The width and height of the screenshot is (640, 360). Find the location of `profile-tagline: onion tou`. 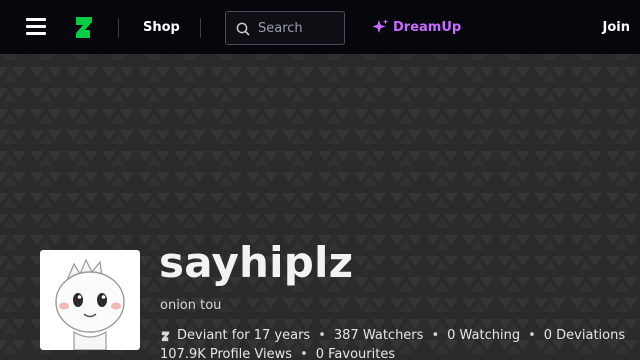

profile-tagline: onion tou is located at coordinates (191, 305).